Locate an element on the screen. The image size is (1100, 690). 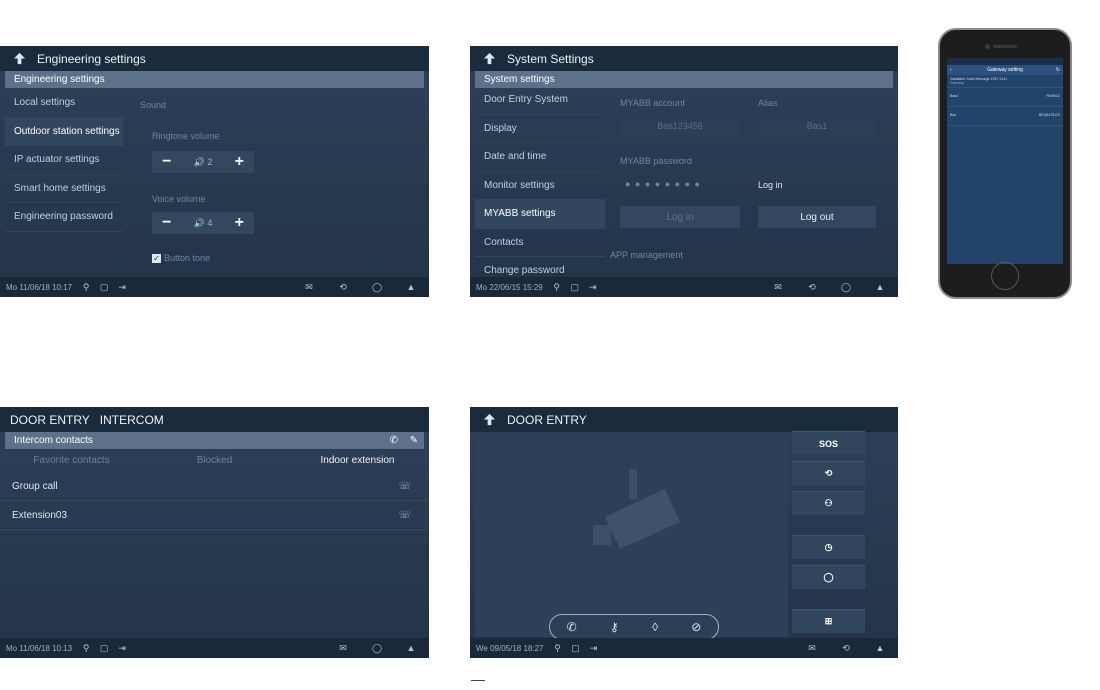
sos-button: SOS is located at coordinates (828, 443).